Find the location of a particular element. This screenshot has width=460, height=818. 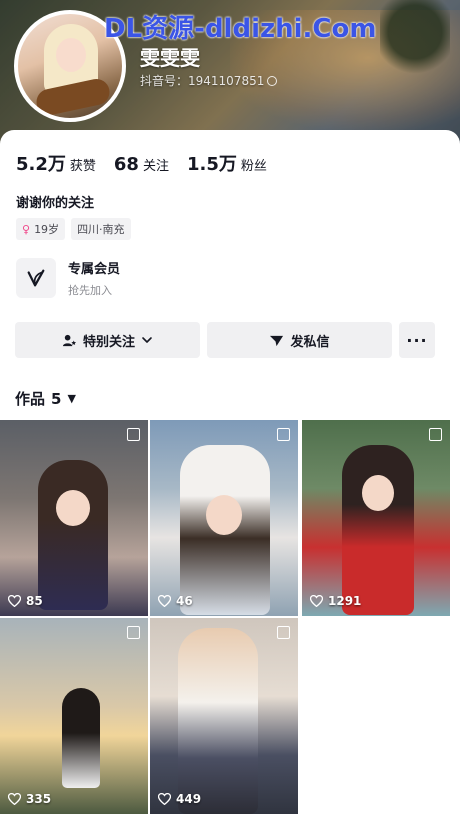

user-star-icon is located at coordinates (69, 340).